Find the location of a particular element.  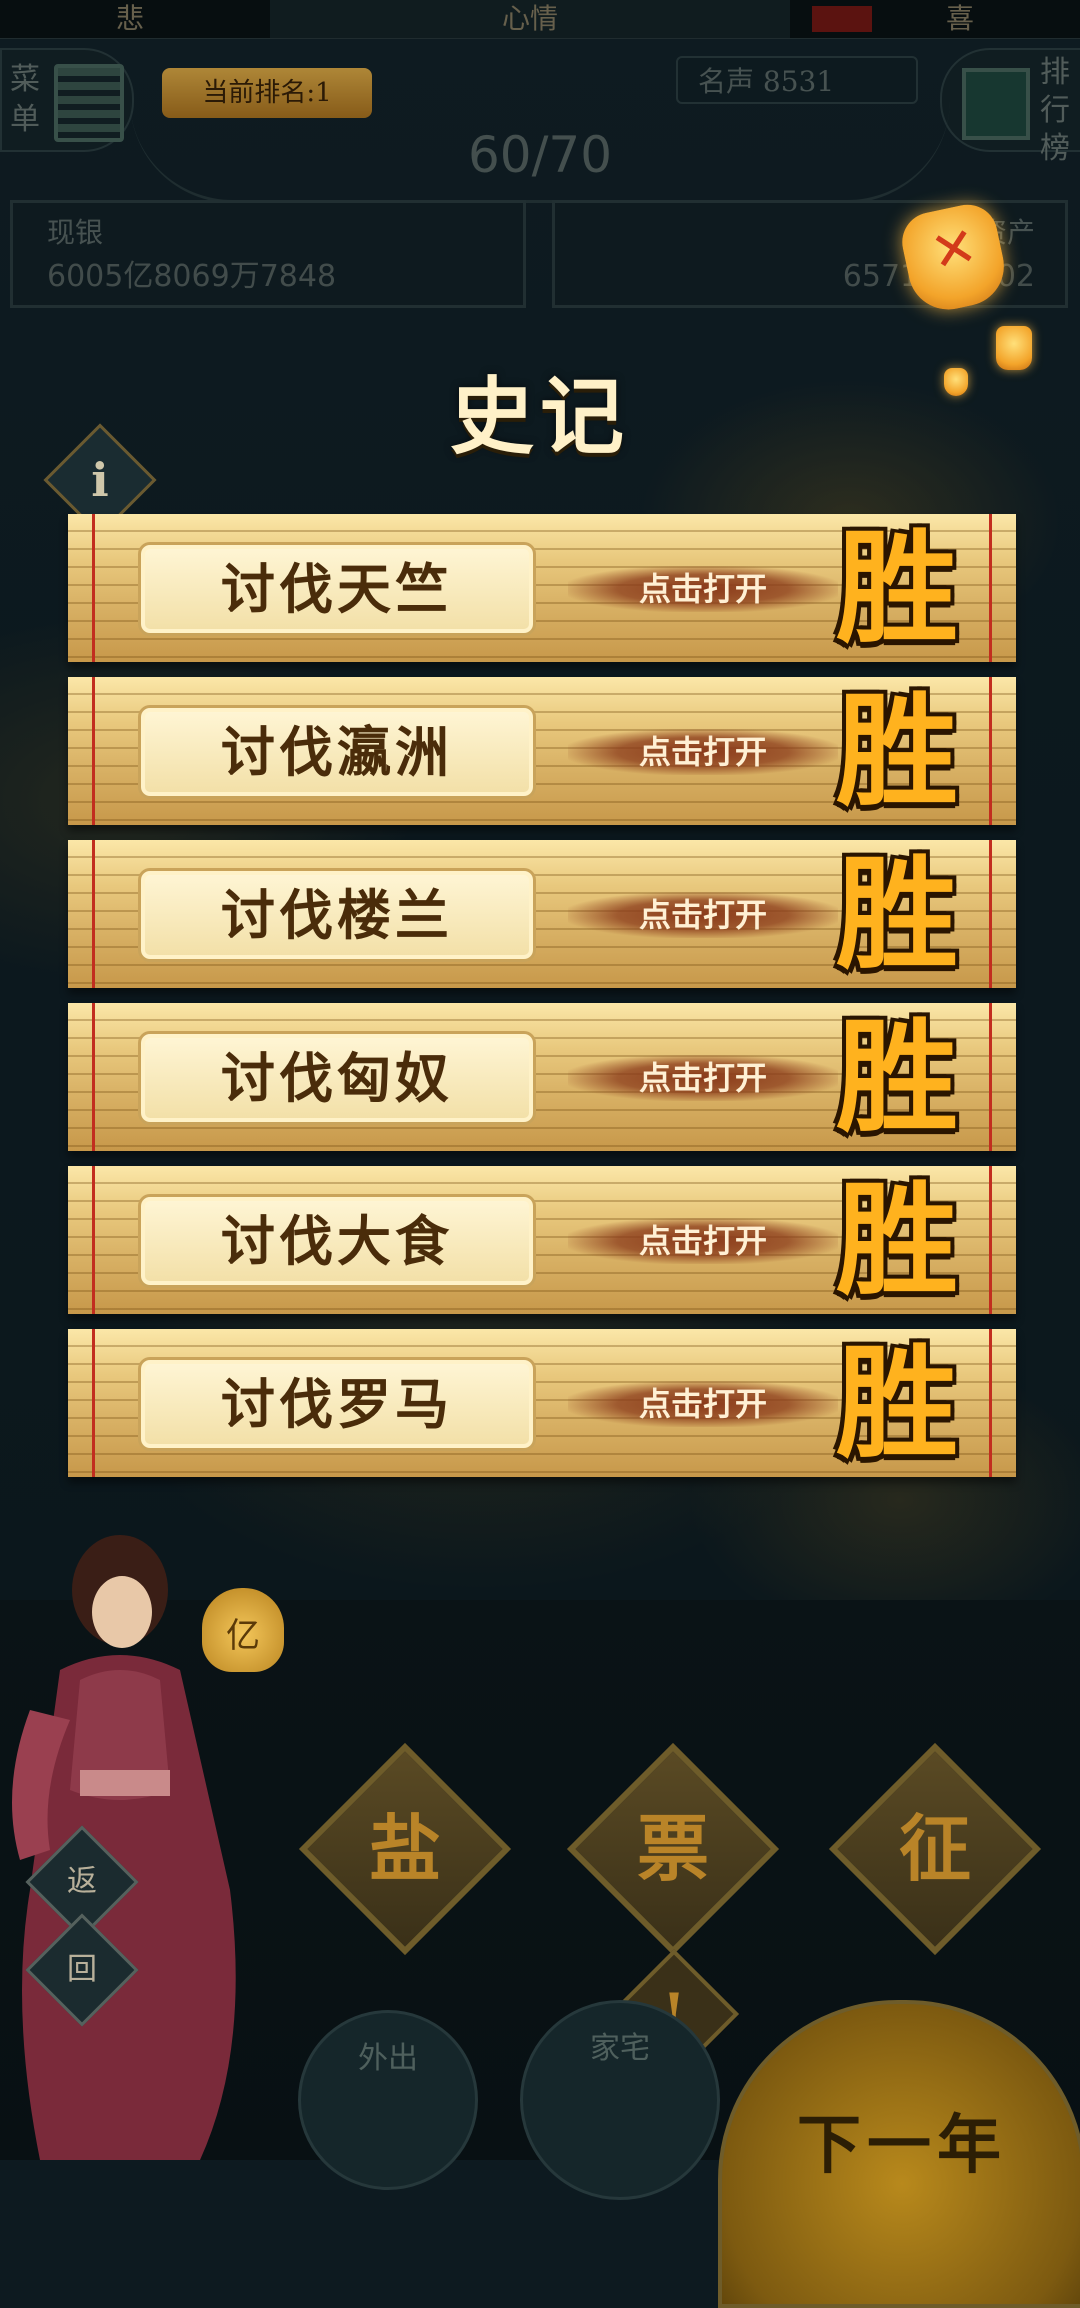

salt-label: 盐 is located at coordinates (404, 1848).